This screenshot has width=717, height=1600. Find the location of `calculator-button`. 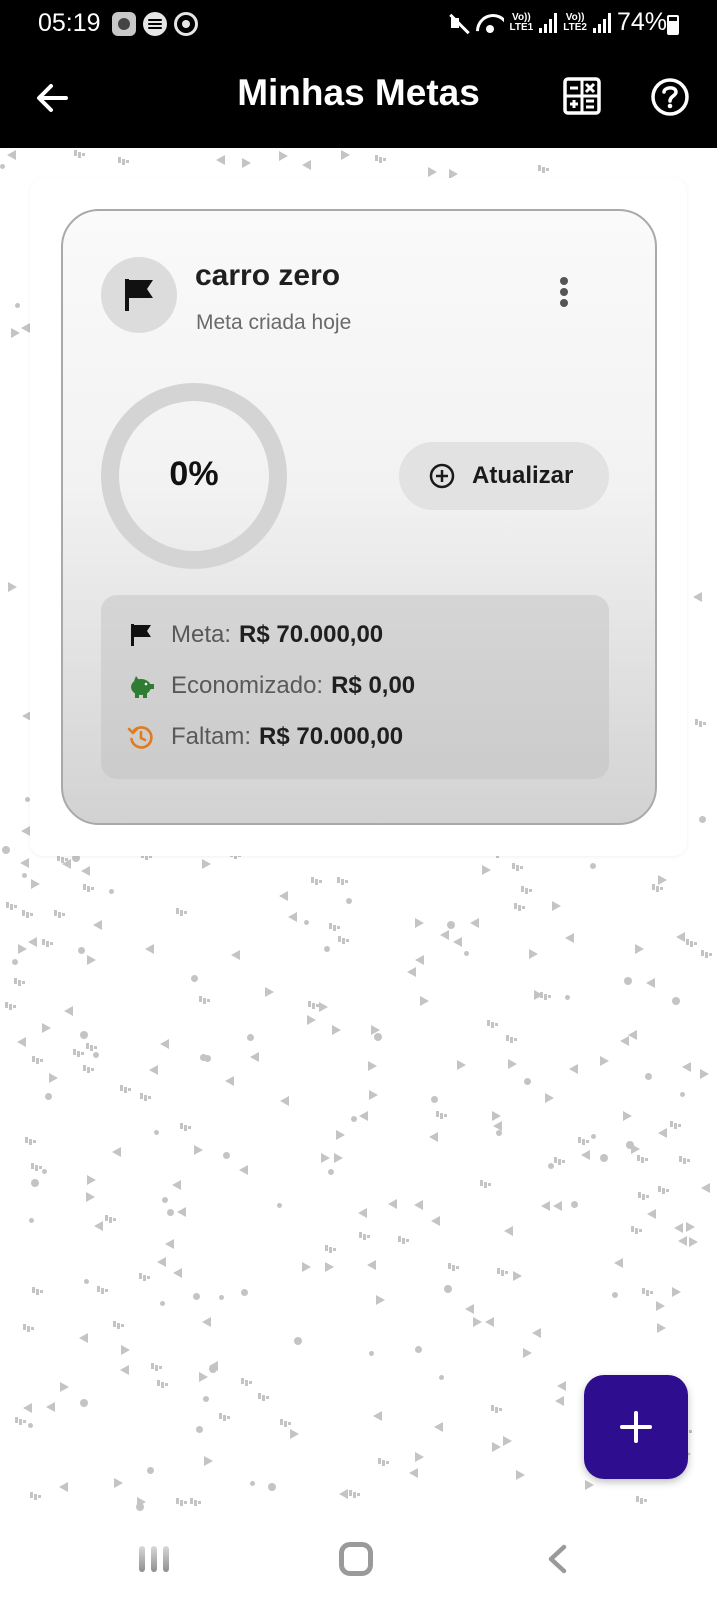

calculator-button is located at coordinates (582, 96).